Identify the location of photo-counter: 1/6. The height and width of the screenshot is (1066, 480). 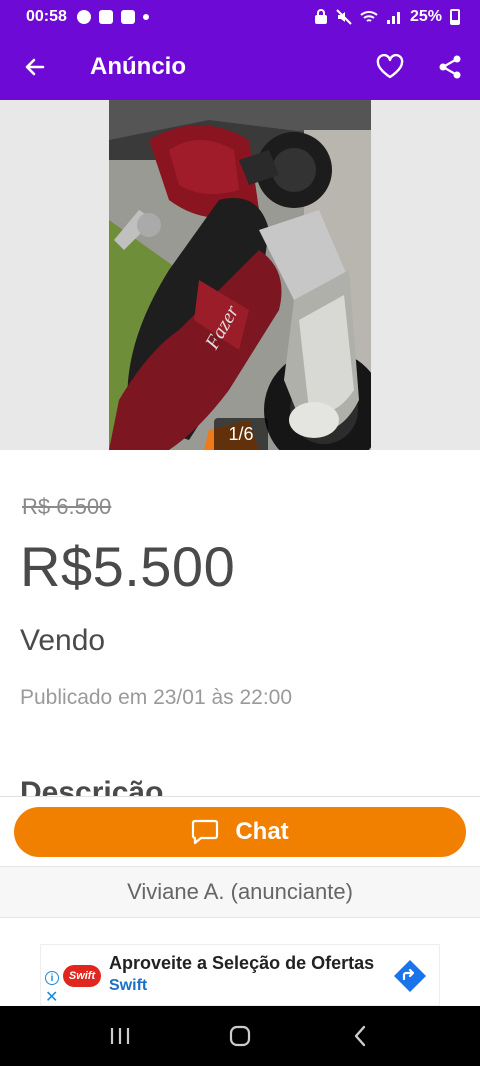
(241, 434).